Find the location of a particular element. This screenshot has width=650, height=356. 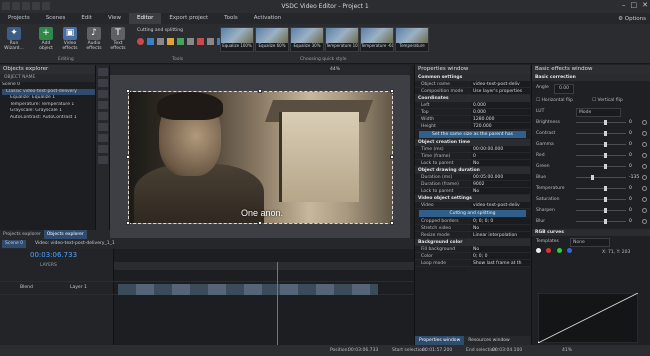

tab-scene: Scene 0 is located at coordinates (14, 244).